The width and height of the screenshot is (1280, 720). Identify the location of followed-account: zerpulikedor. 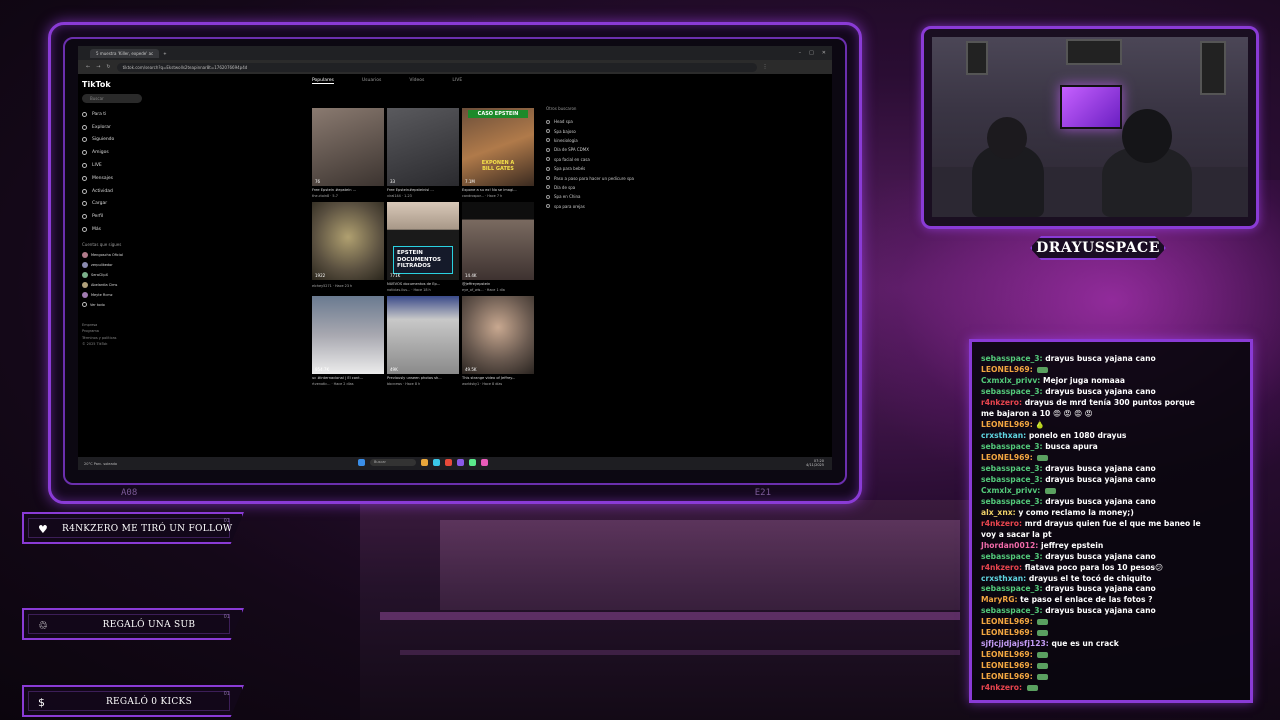
(115, 265).